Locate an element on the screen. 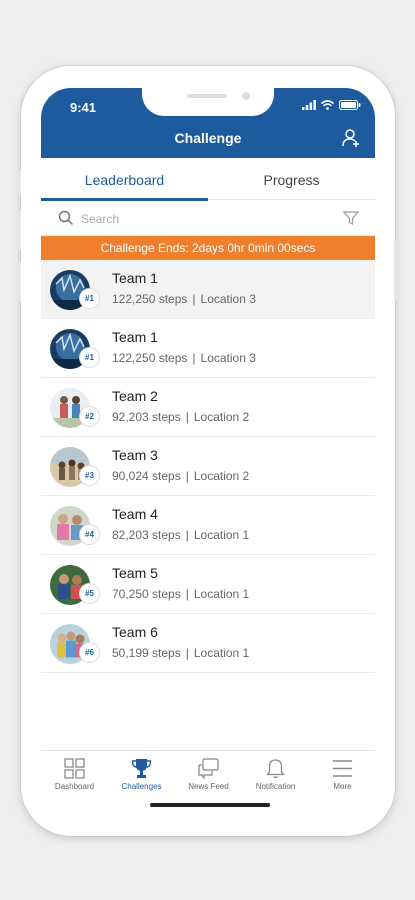 The width and height of the screenshot is (415, 900). team-details: 50,199 steps | Location 1 is located at coordinates (180, 653).